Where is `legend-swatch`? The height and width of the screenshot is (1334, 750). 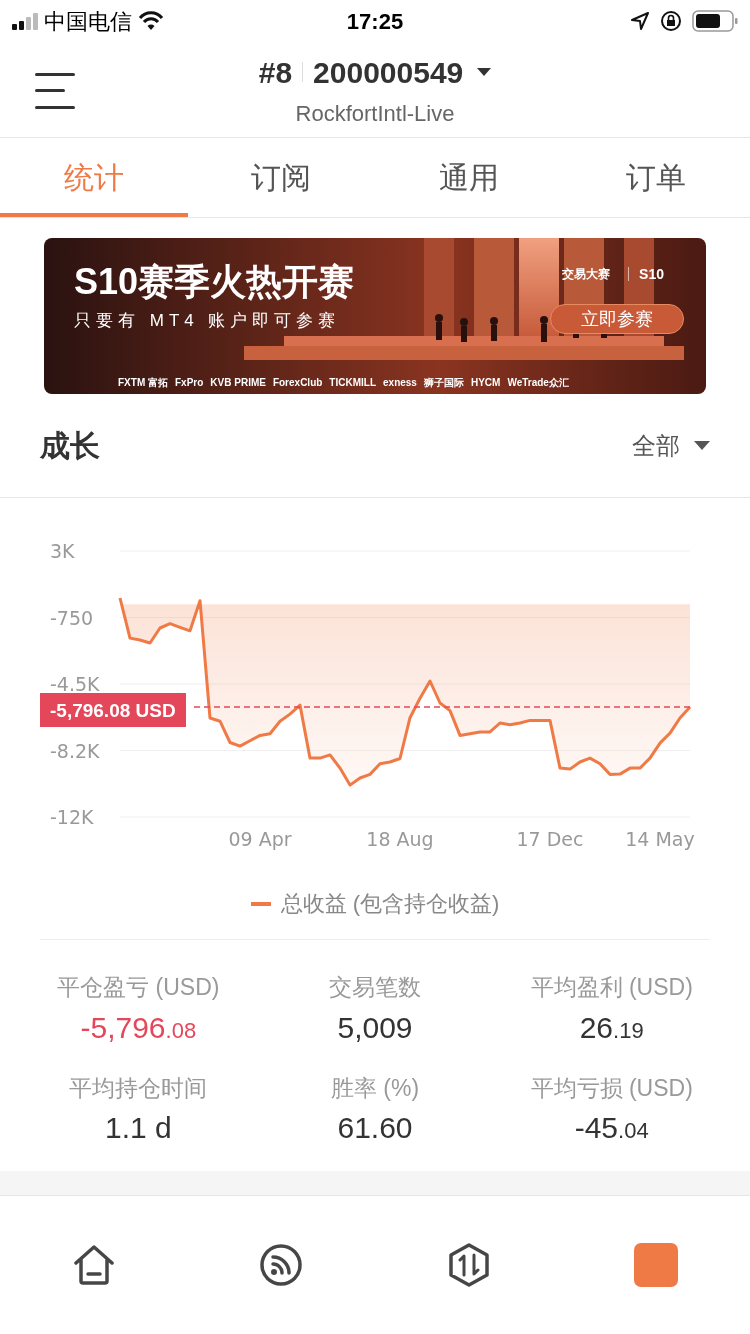 legend-swatch is located at coordinates (260, 903).